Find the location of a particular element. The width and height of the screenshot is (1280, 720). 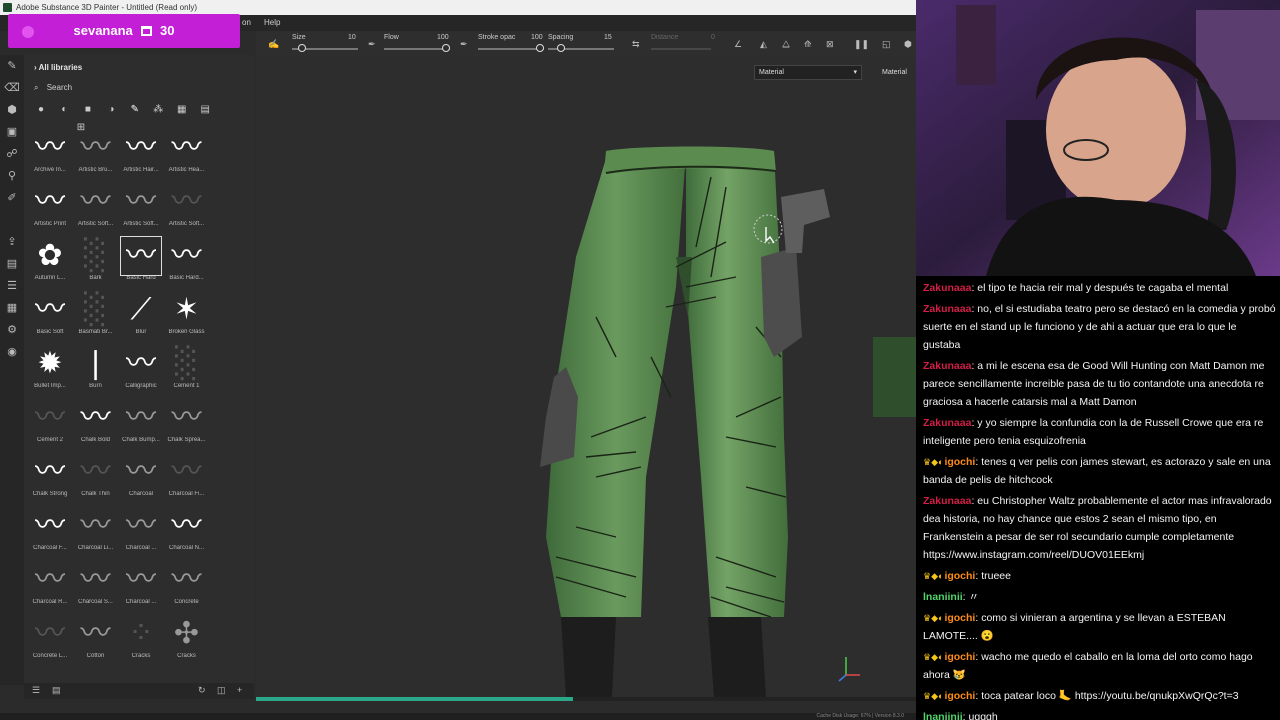

brush-item: ⁘ Cracks is located at coordinates (141, 642).